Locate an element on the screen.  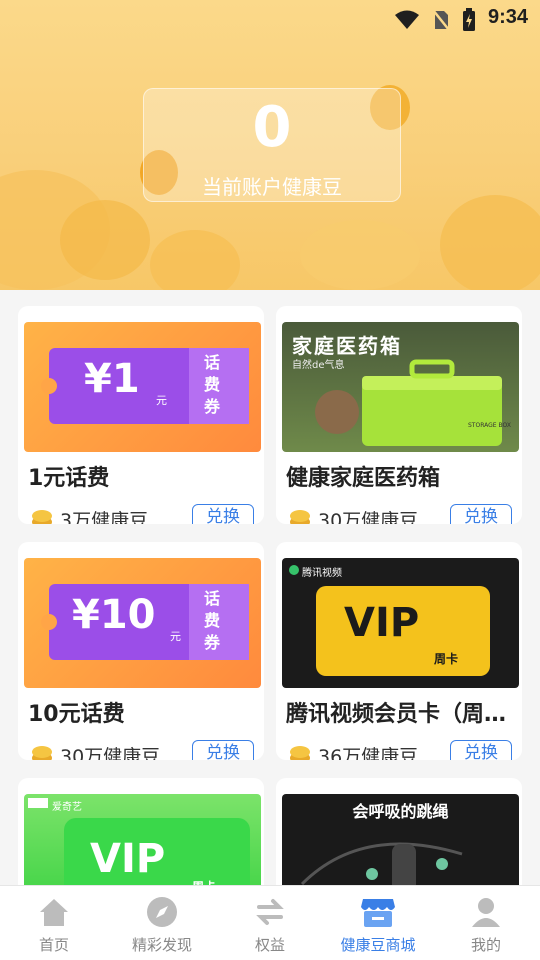
iqiyi-vip-image: 爱奇艺 VIP 周卡 is located at coordinates (142, 839).